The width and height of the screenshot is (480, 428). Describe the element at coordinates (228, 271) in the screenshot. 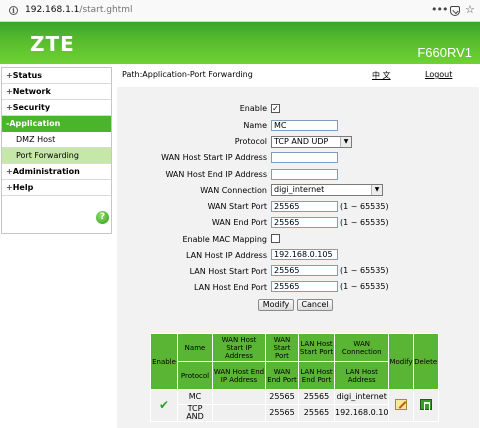

I see `lan-start-port-label: LAN Host Start Port` at that location.